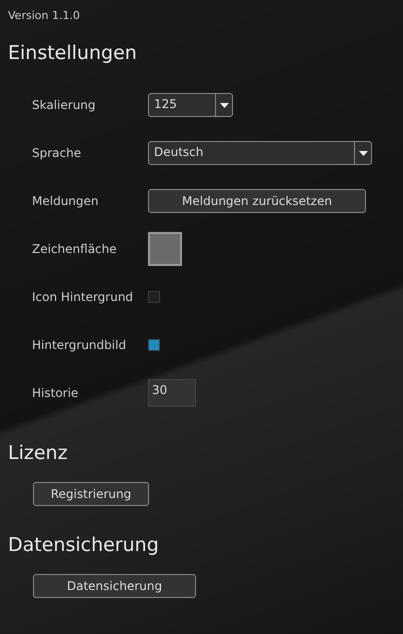  What do you see at coordinates (114, 586) in the screenshot?
I see `backup-button: Datensicherung` at bounding box center [114, 586].